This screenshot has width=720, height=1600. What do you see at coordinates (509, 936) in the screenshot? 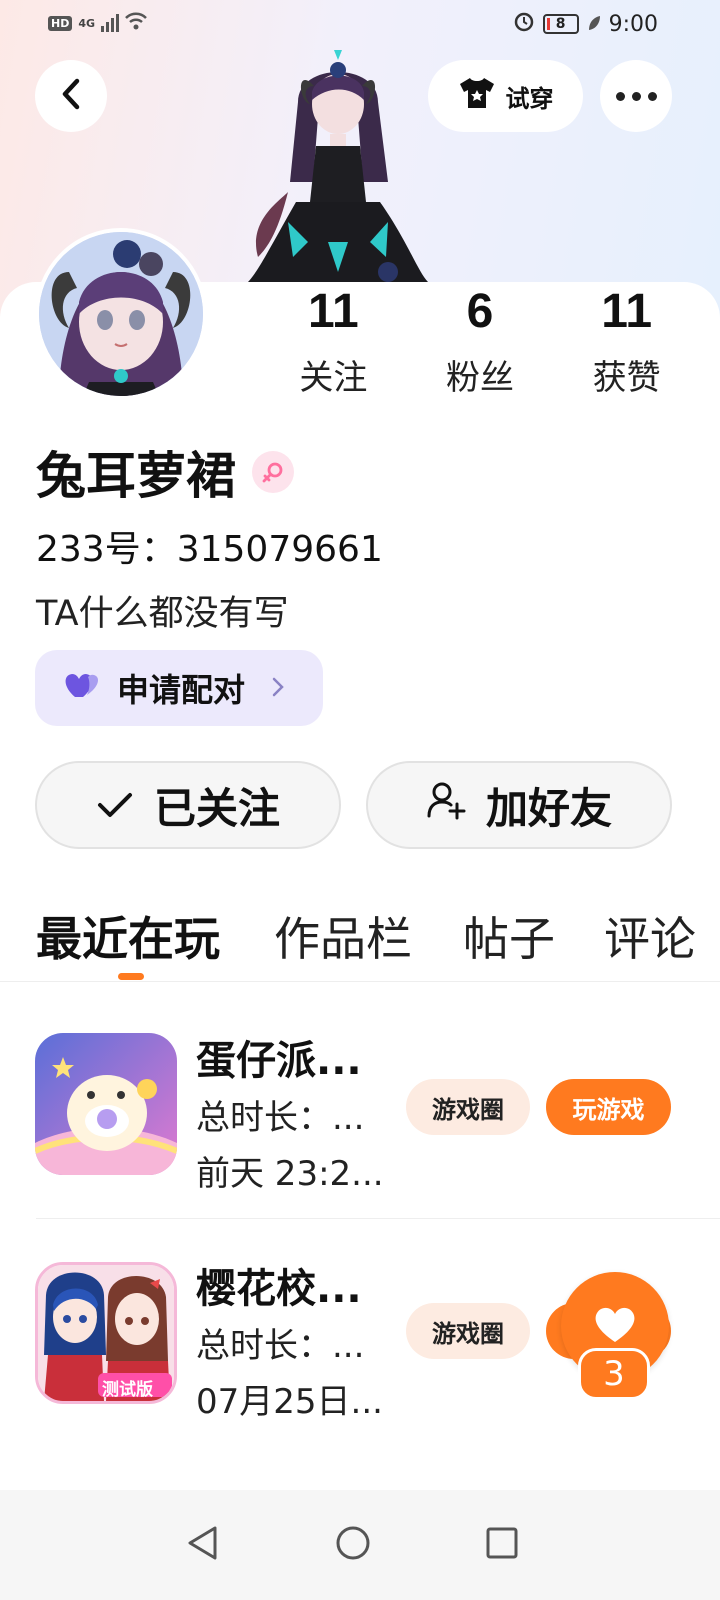
I see `tab-posts: 帖子` at bounding box center [509, 936].